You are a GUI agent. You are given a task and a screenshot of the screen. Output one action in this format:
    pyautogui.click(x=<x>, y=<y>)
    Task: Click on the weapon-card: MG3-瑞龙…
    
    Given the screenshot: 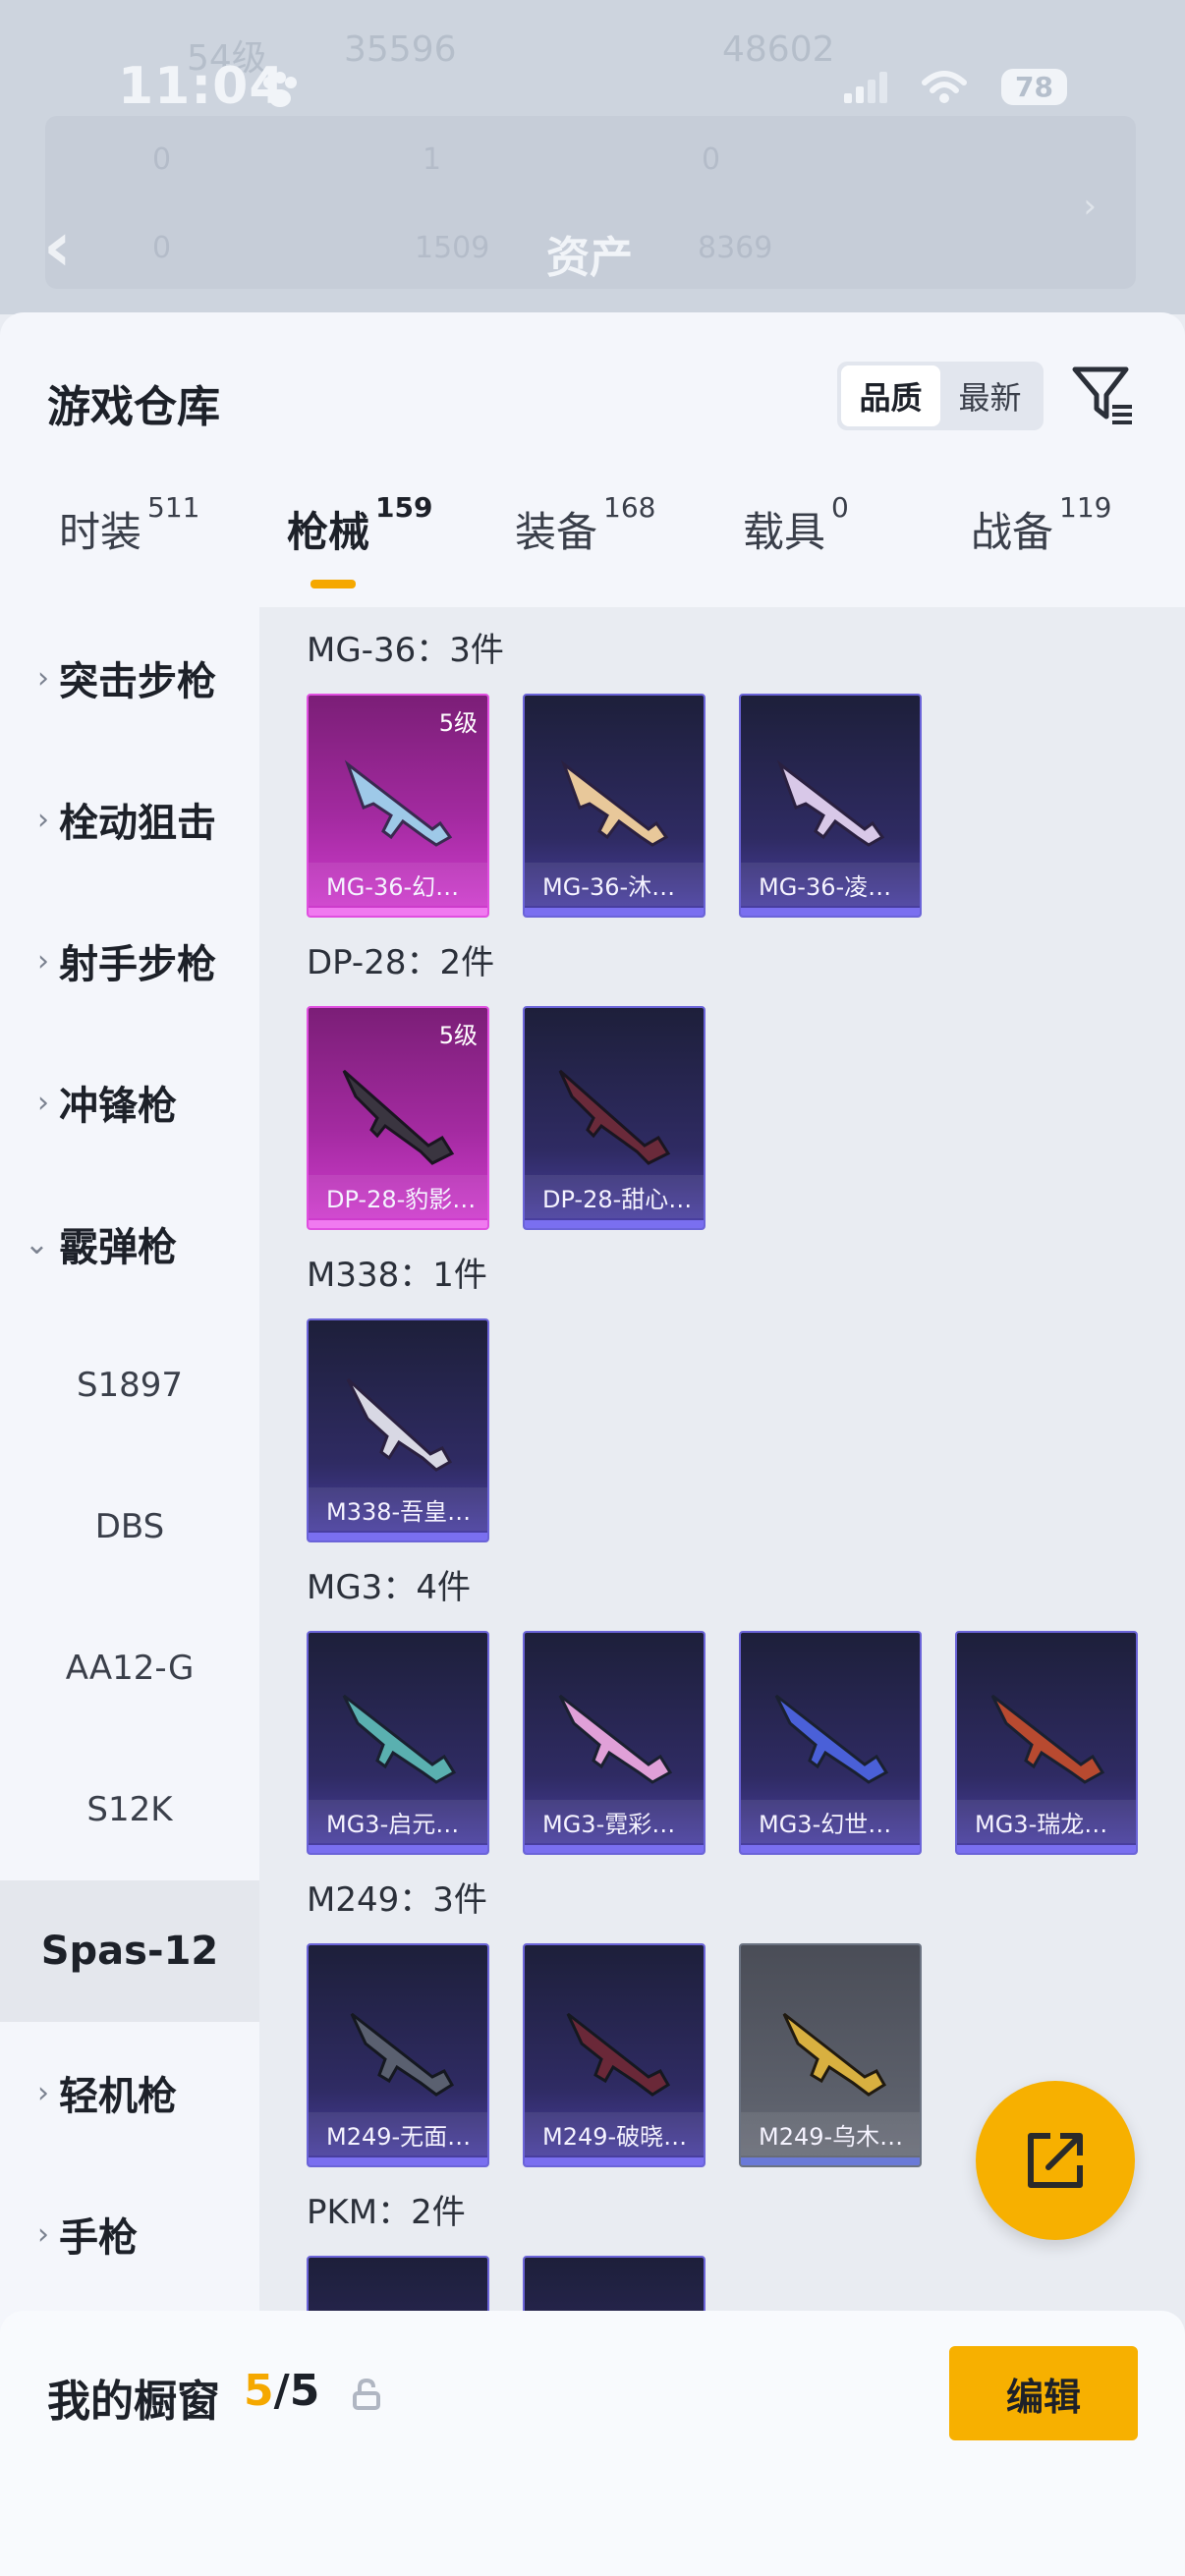 What is the action you would take?
    pyautogui.click(x=1046, y=1743)
    